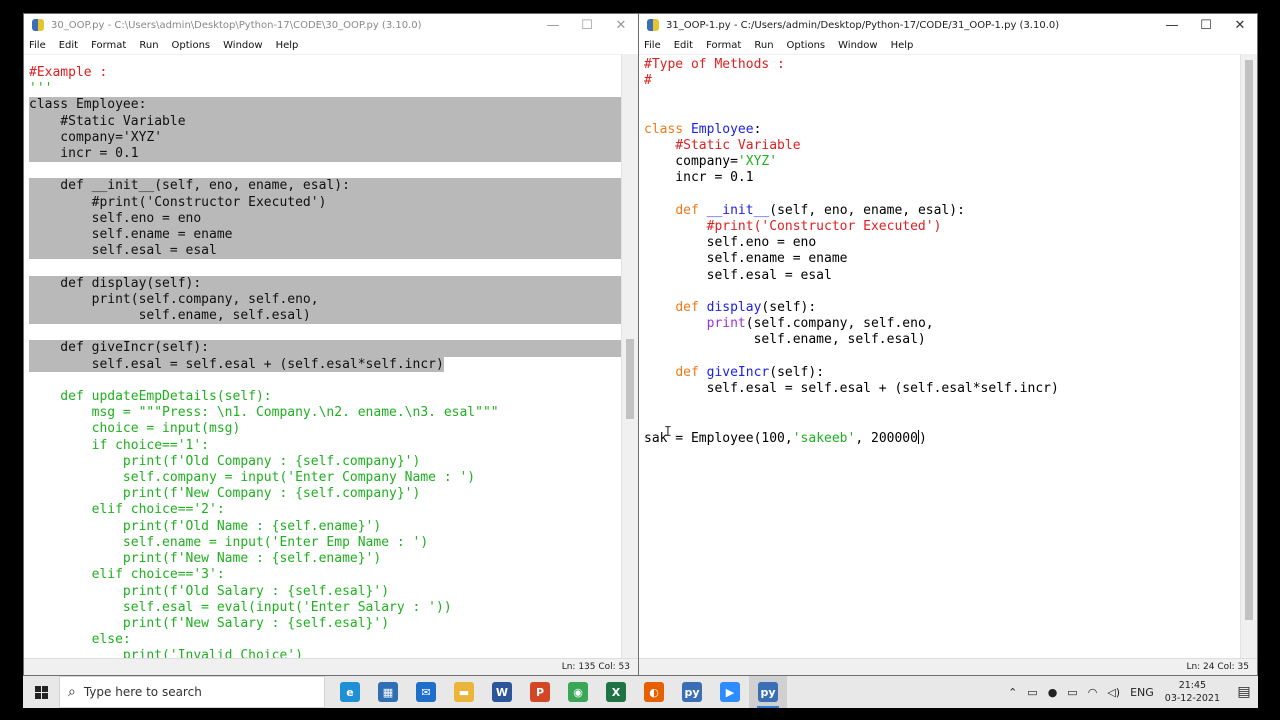 Image resolution: width=1280 pixels, height=720 pixels. I want to click on powerpoint-icon: P, so click(540, 692).